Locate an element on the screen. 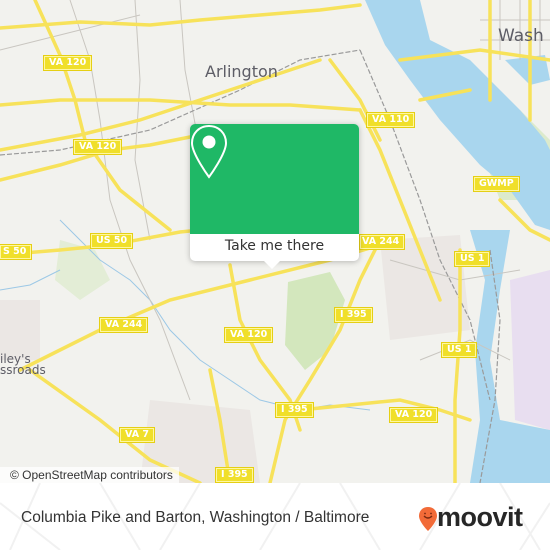 This screenshot has width=550, height=550. place-label-arlington: Arlington is located at coordinates (241, 71).